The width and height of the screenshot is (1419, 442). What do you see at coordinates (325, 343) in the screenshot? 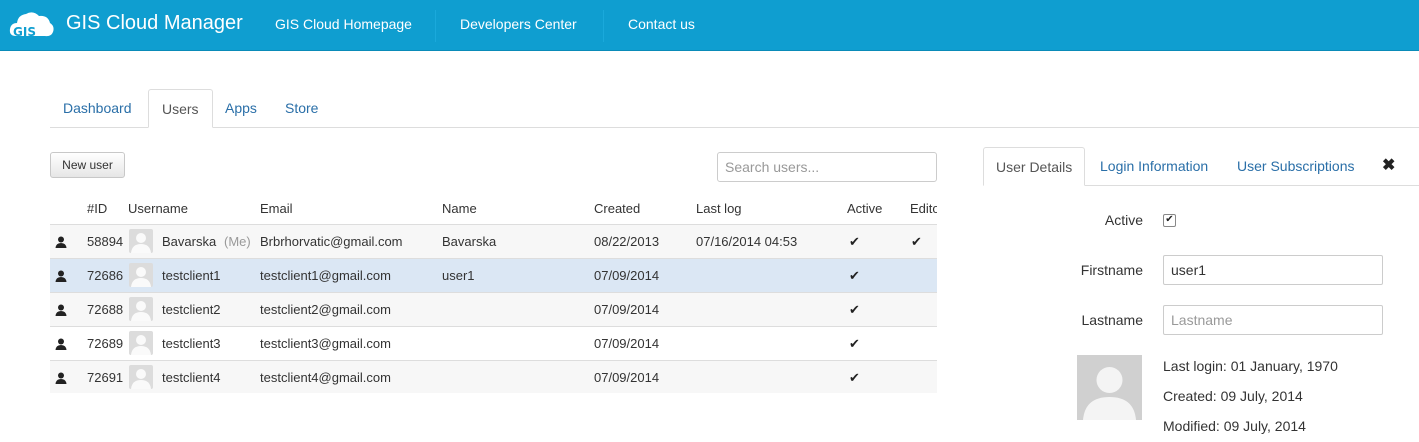
I see `cell-email: testclient3@gmail.com` at bounding box center [325, 343].